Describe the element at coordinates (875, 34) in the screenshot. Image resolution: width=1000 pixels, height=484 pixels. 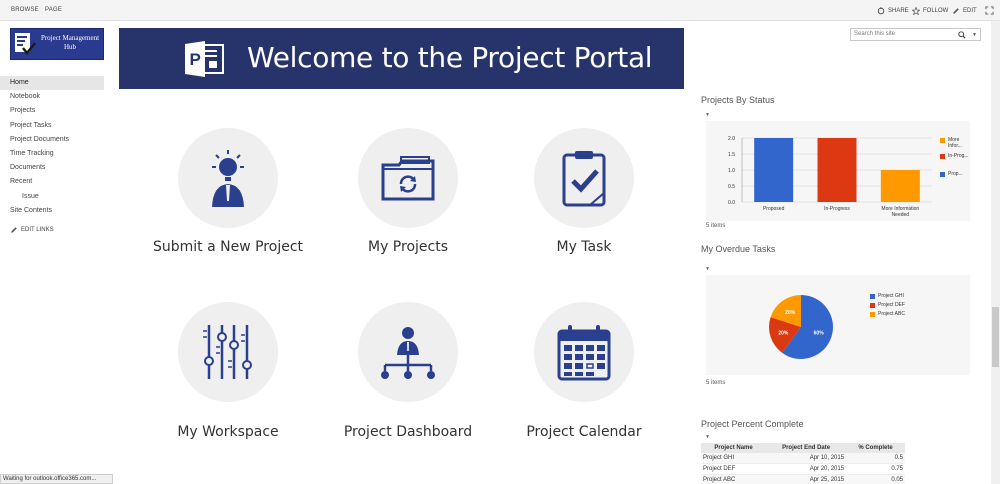
I see `search-placeholder: Search this site` at that location.